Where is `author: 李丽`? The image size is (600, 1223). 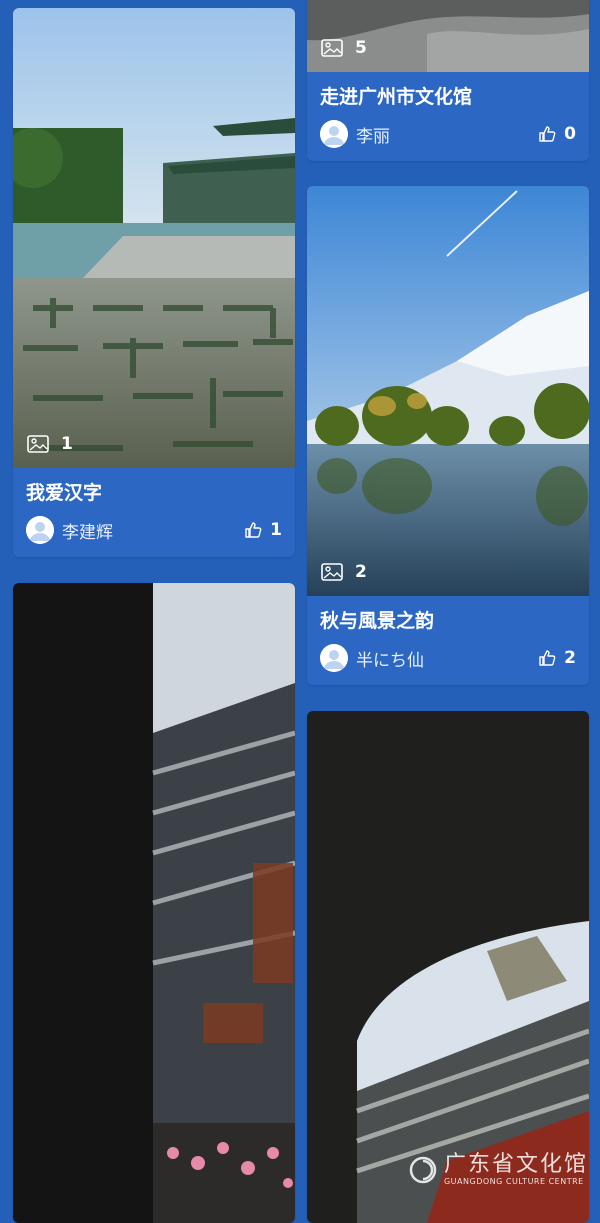 author: 李丽 is located at coordinates (355, 134).